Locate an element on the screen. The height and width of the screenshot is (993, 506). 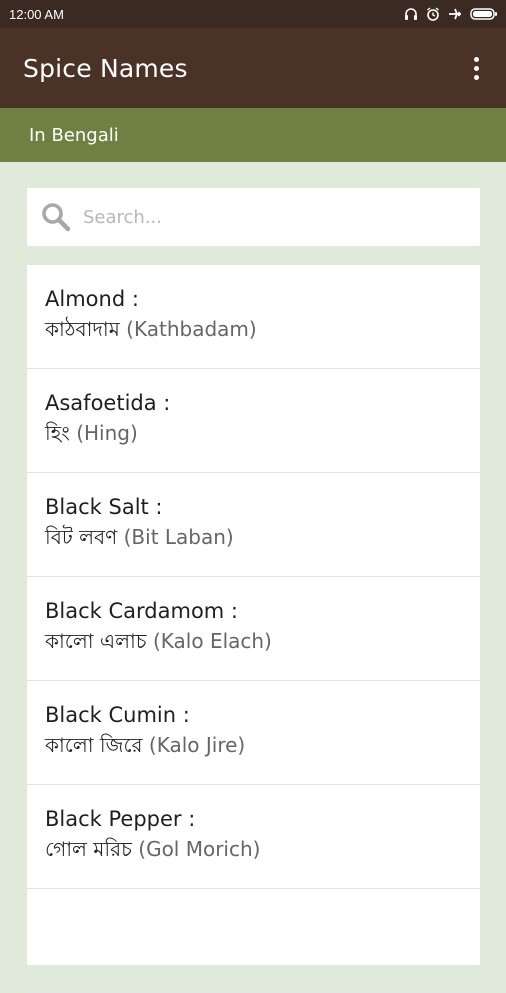
list-item: Black Pepper : গোল মরিচ (Gol Morich) is located at coordinates (253, 837).